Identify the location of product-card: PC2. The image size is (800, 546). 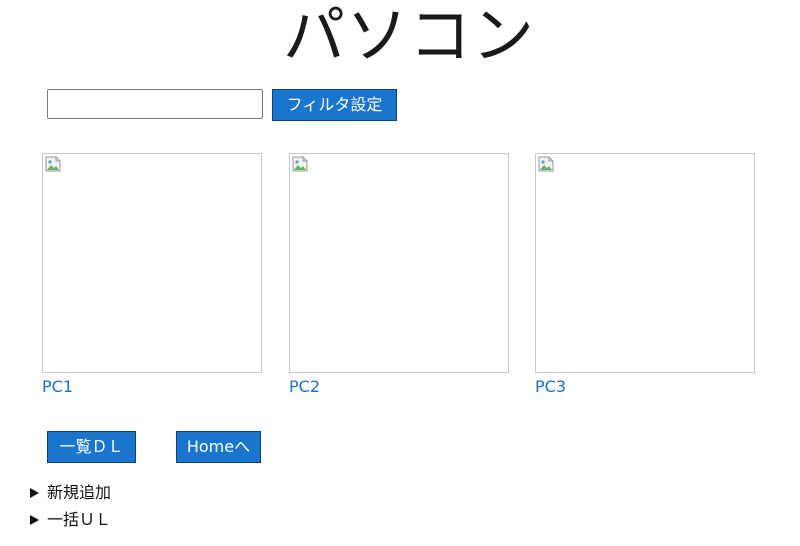
(399, 275).